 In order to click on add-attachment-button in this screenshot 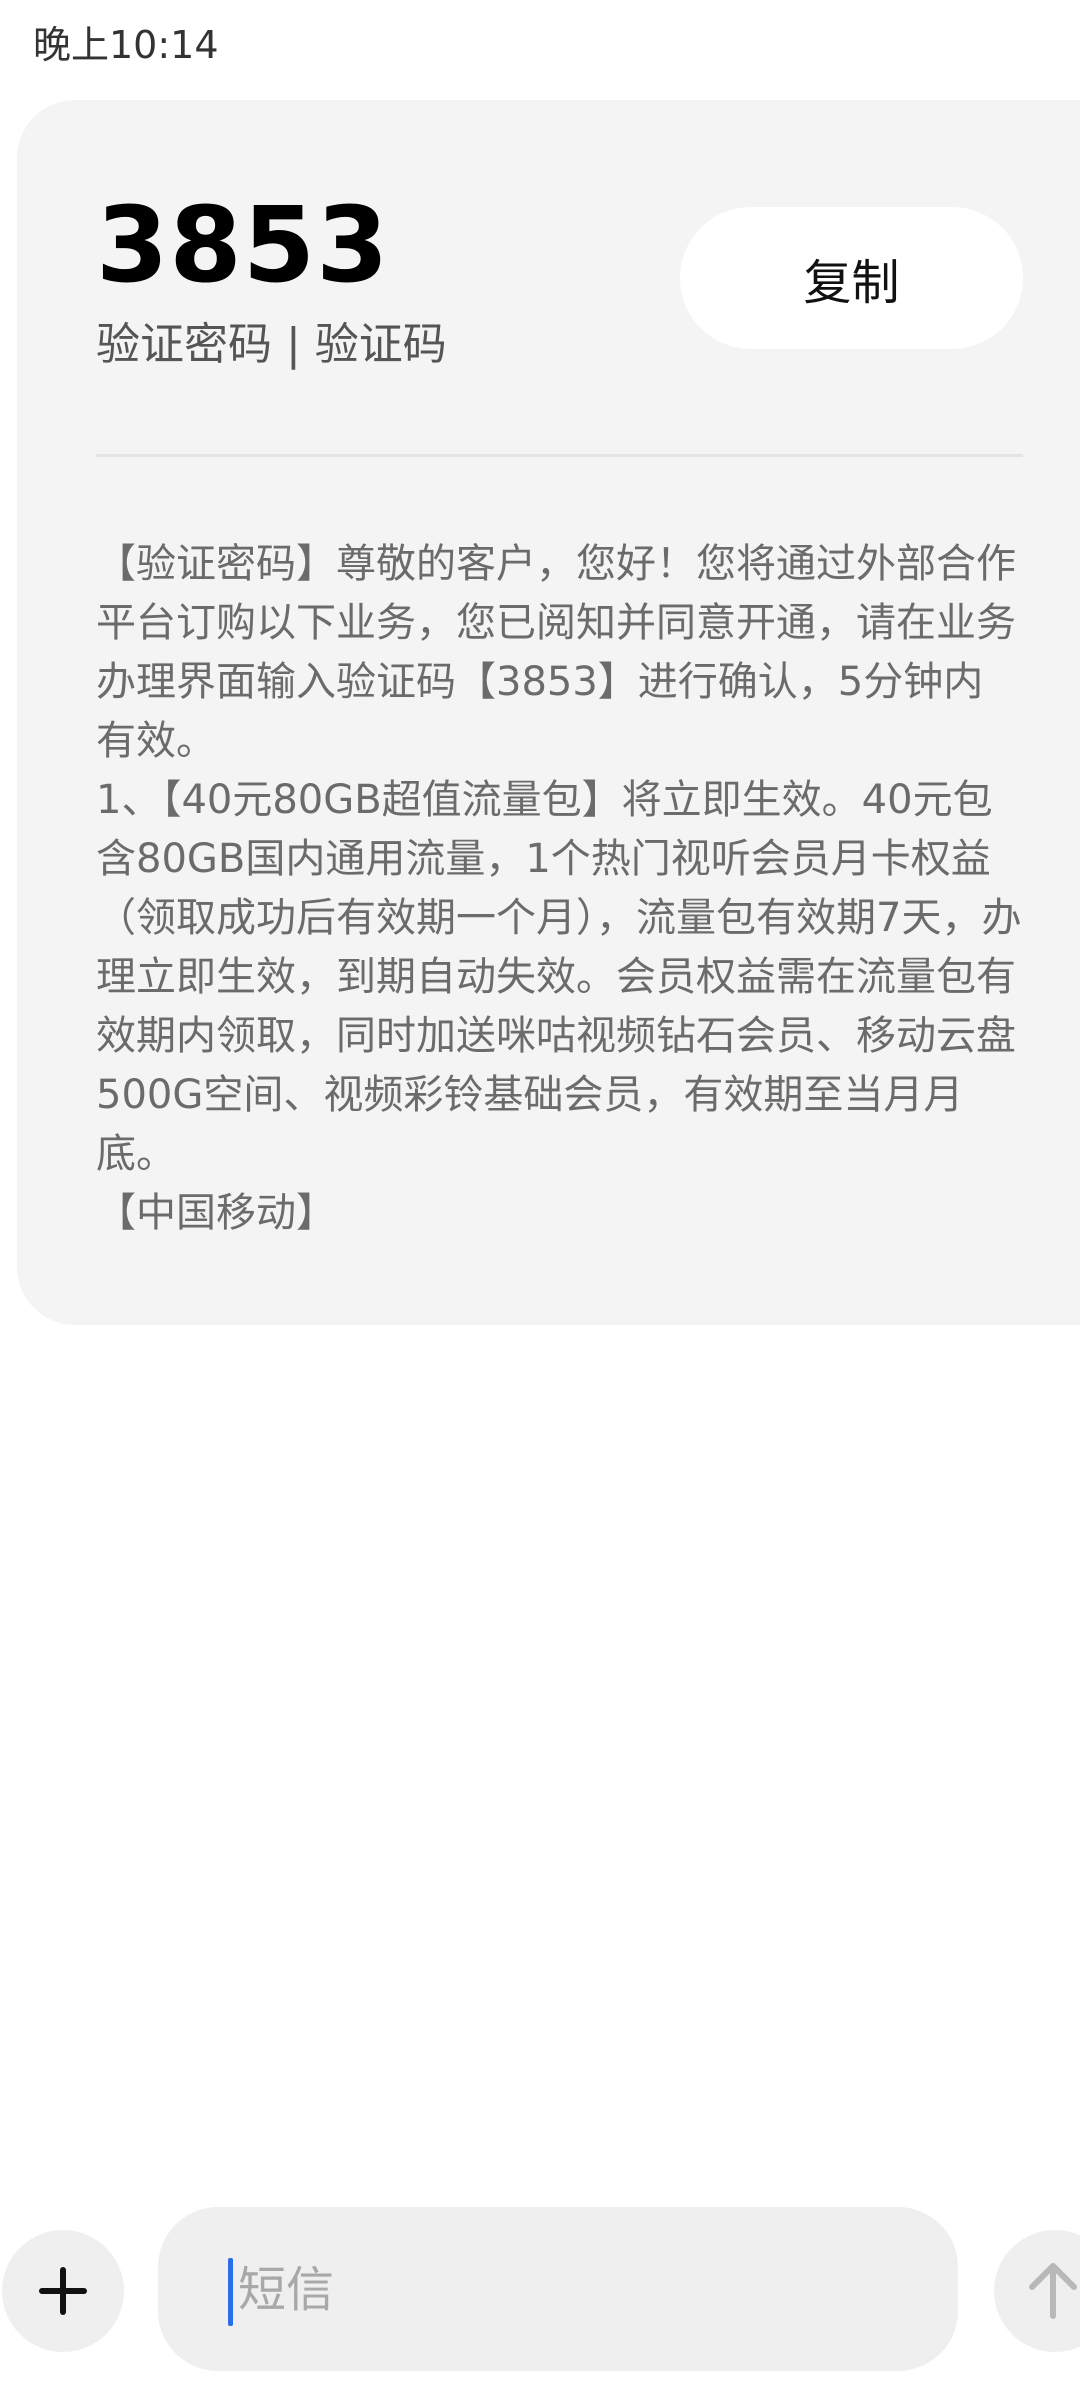, I will do `click(63, 2291)`.